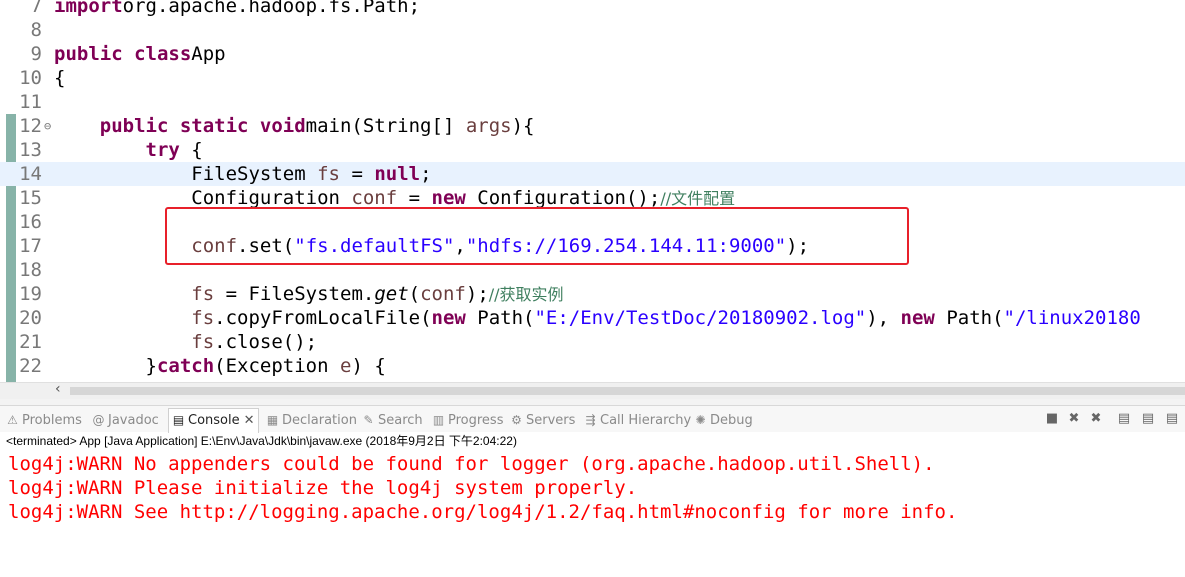  I want to click on terminate-icon: ■, so click(1052, 419).